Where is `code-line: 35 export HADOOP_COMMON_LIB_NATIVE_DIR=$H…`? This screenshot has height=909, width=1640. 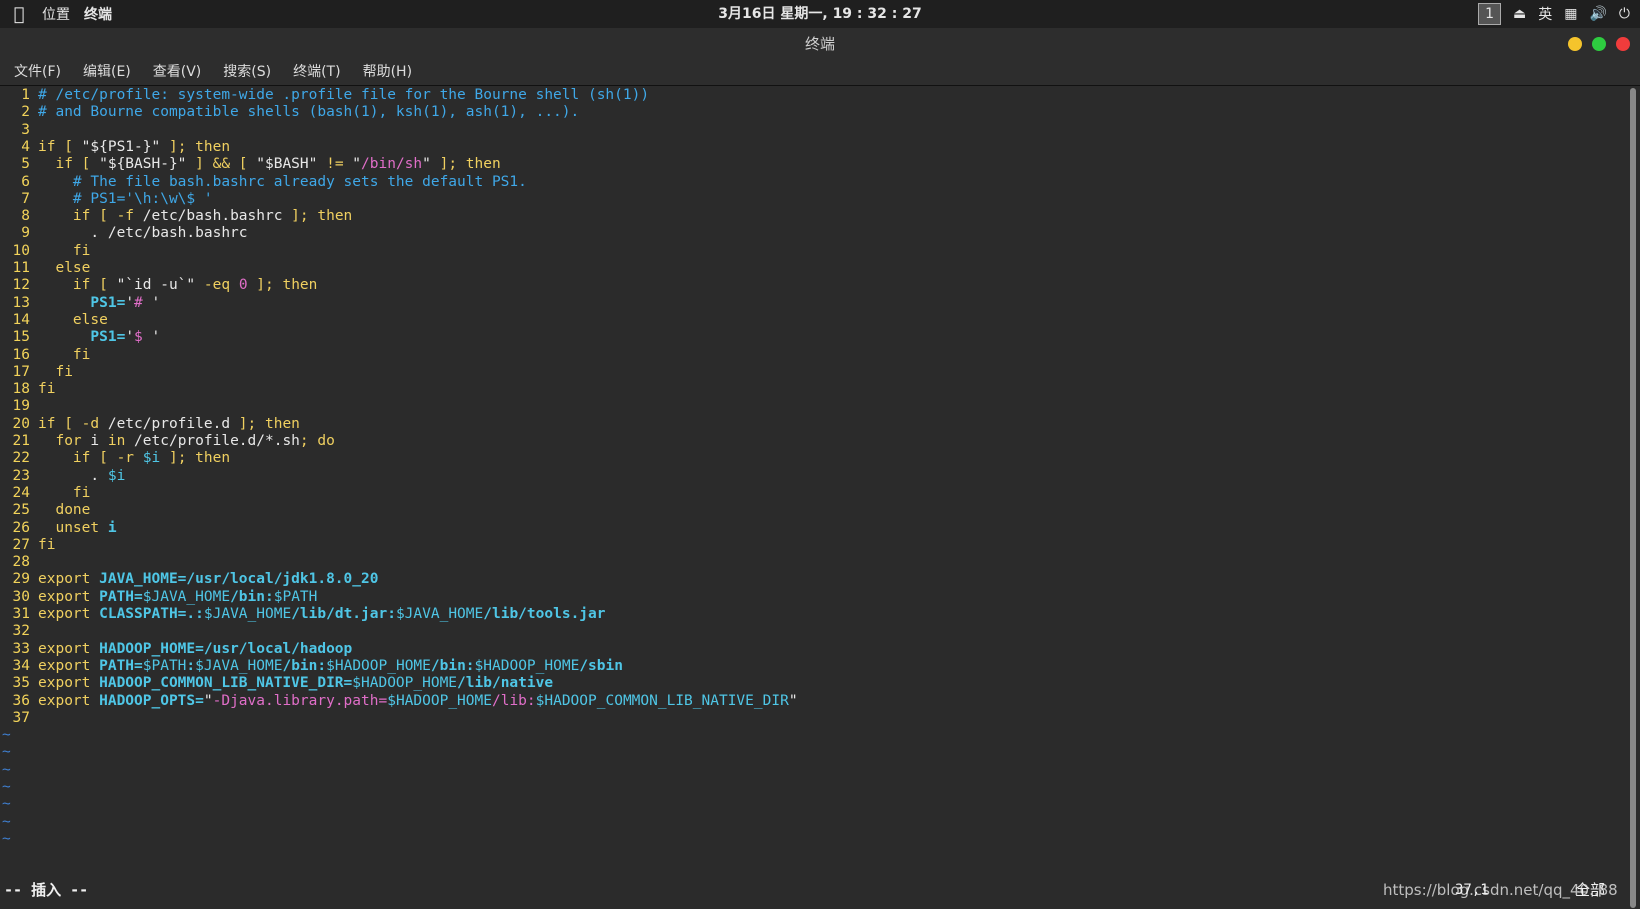 code-line: 35 export HADOOP_COMMON_LIB_NATIVE_DIR=$H… is located at coordinates (277, 683).